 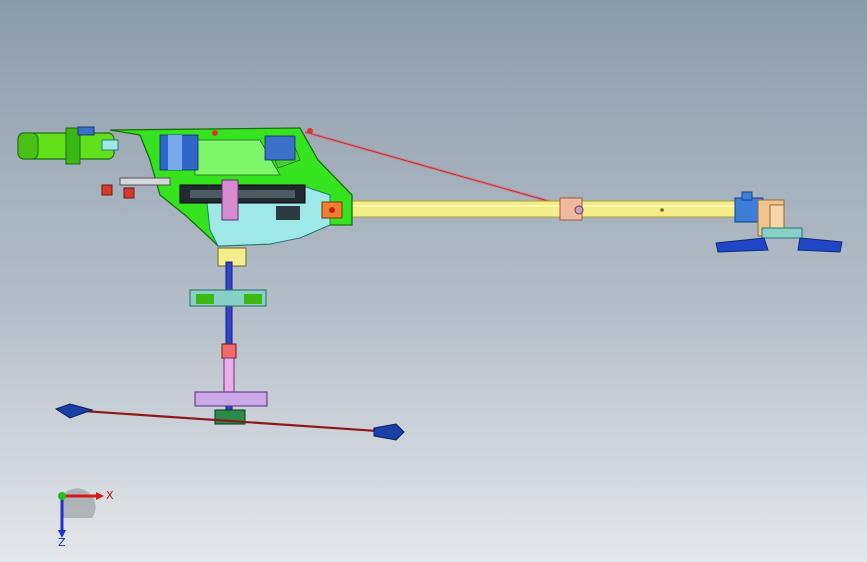 What do you see at coordinates (779, 222) in the screenshot?
I see `tail-rotor` at bounding box center [779, 222].